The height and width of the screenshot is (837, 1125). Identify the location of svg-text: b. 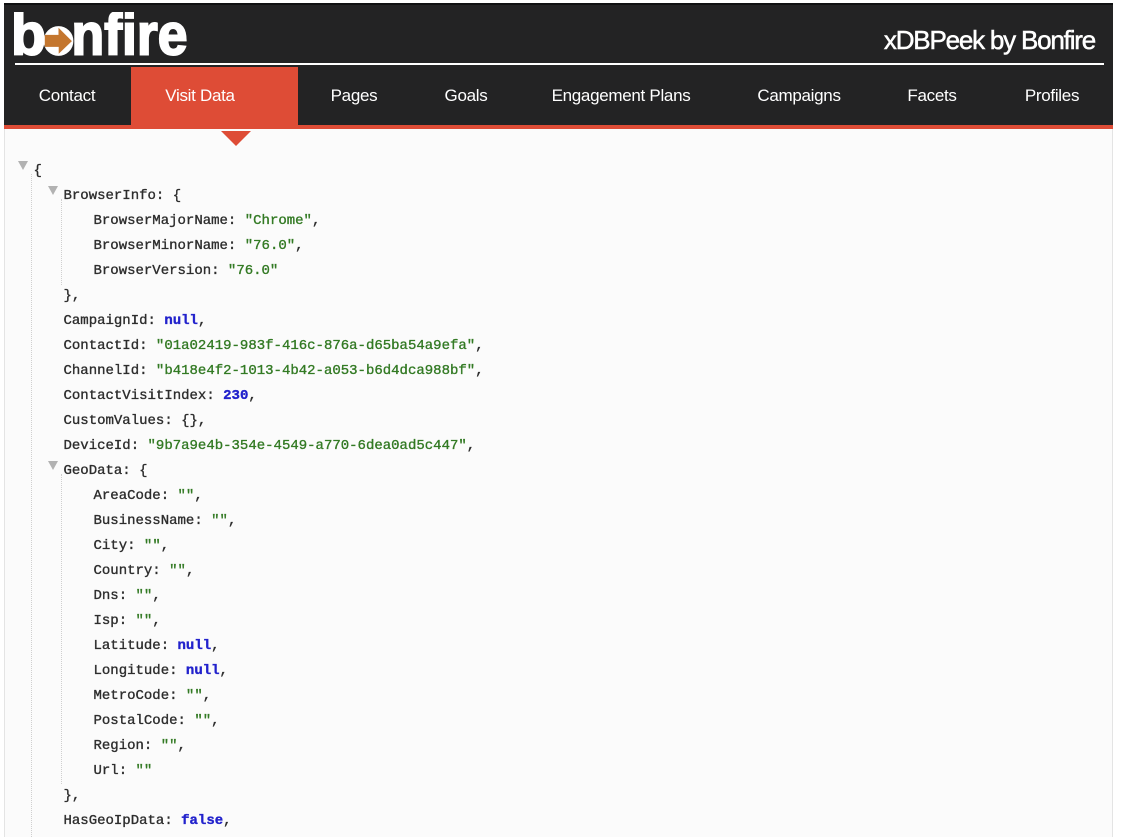
(30, 40).